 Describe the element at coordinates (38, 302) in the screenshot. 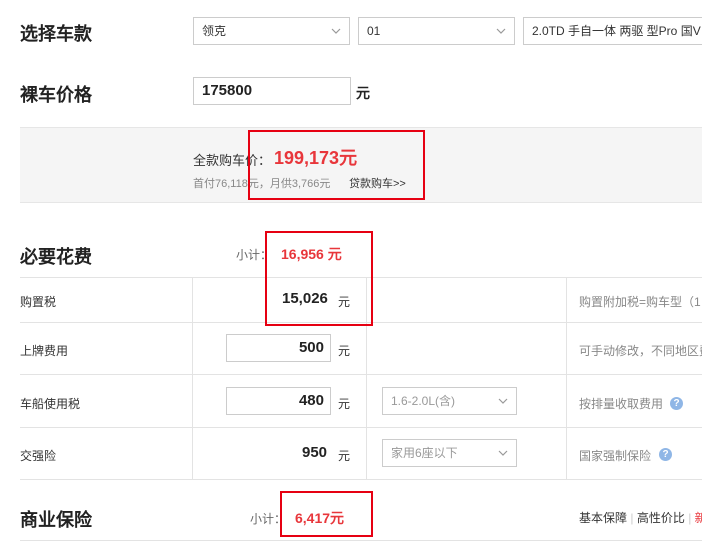

I see `purchase-tax-label: 购置税` at that location.